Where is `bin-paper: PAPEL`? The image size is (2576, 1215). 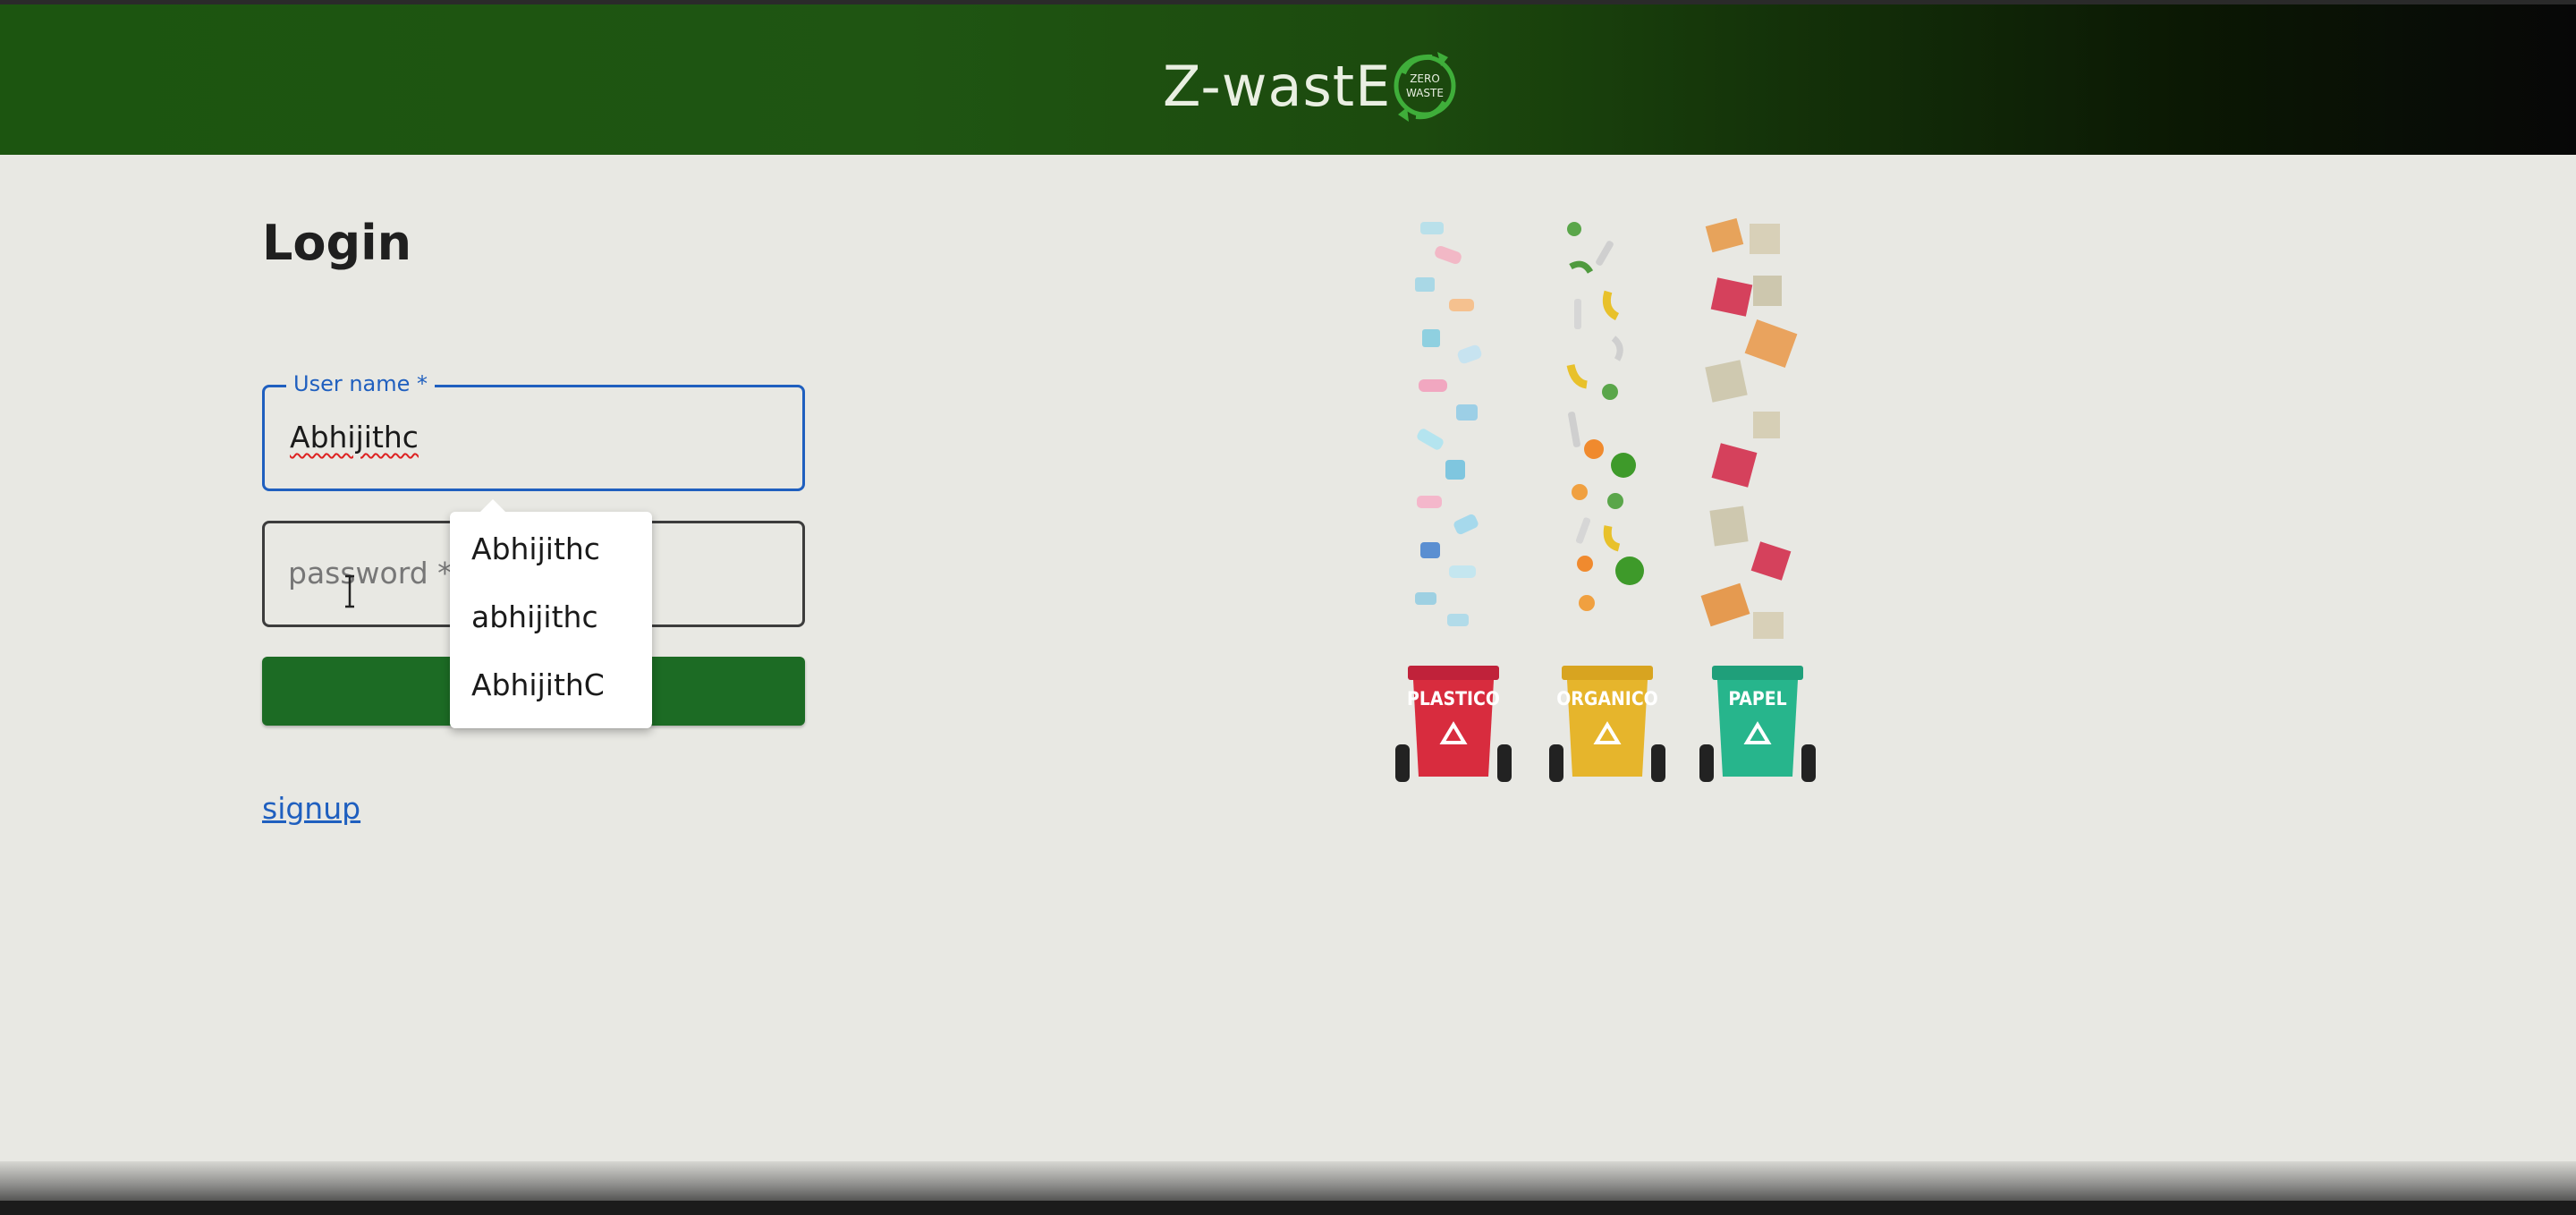
bin-paper: PAPEL is located at coordinates (1757, 724).